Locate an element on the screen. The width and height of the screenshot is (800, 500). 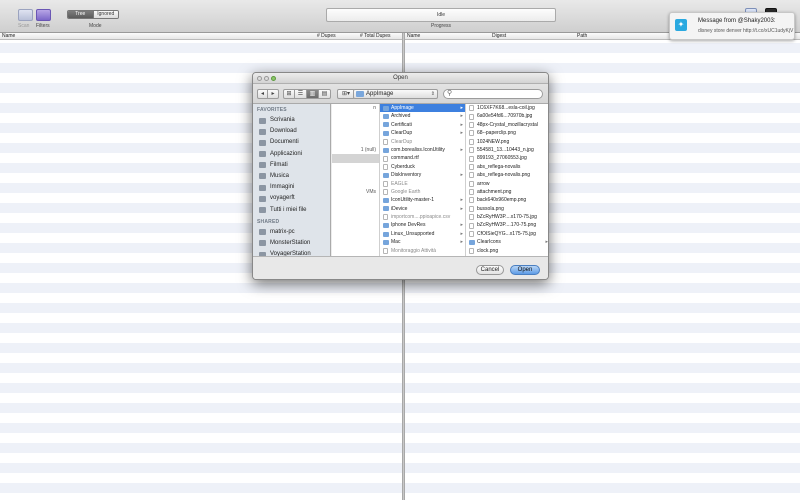
shared-item: matrix-pc is located at coordinates (291, 232).